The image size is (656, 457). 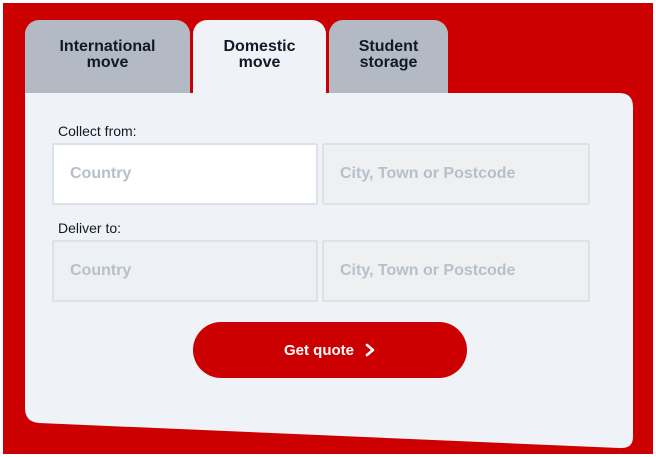 I want to click on tab-student-storage: Student storage, so click(x=388, y=58).